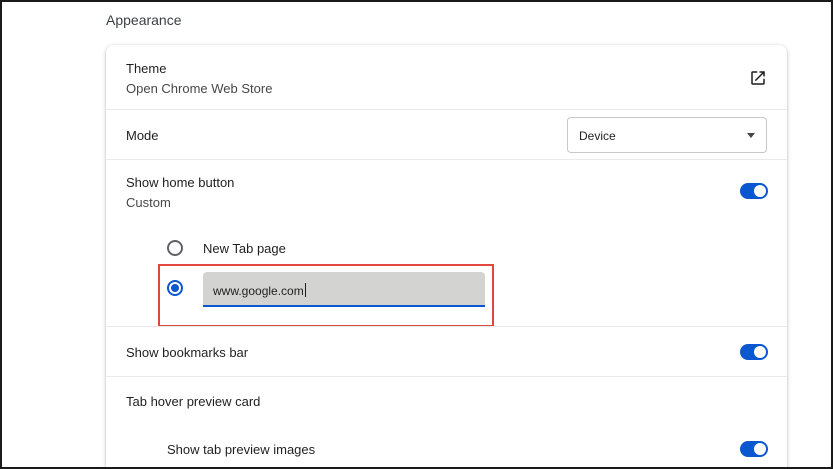 The width and height of the screenshot is (833, 469). Describe the element at coordinates (667, 135) in the screenshot. I see `mode-select: Device` at that location.